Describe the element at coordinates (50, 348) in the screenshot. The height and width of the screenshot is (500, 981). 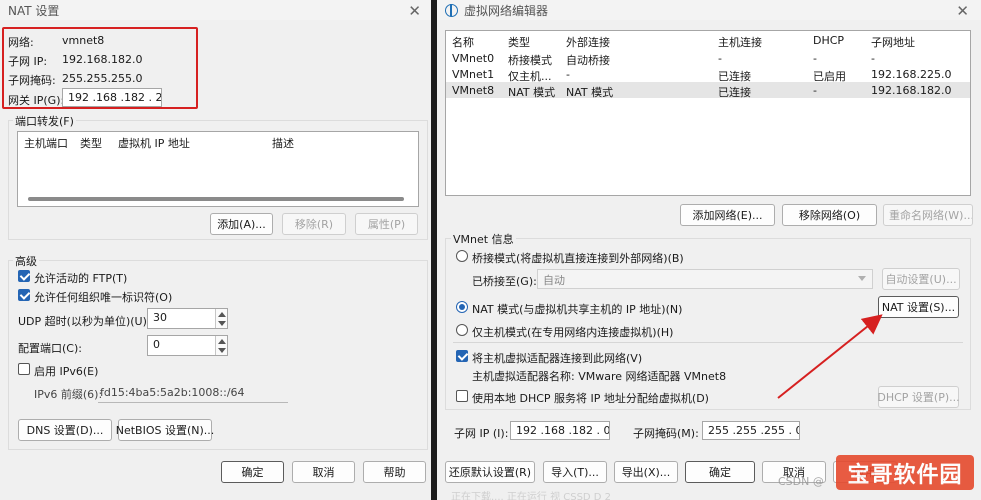
I see `config-port-label: 配置端口(C):` at that location.